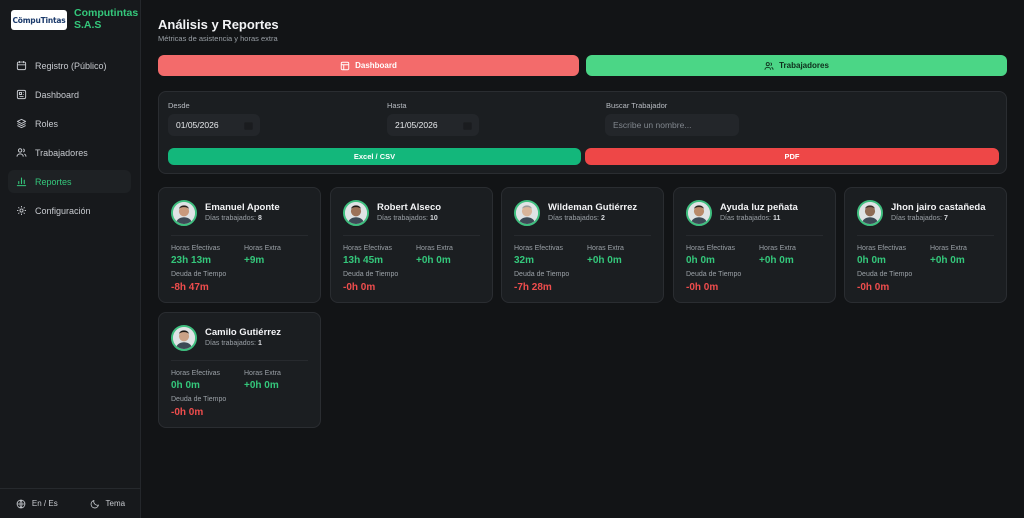  I want to click on days-worked-value: 11, so click(776, 218).